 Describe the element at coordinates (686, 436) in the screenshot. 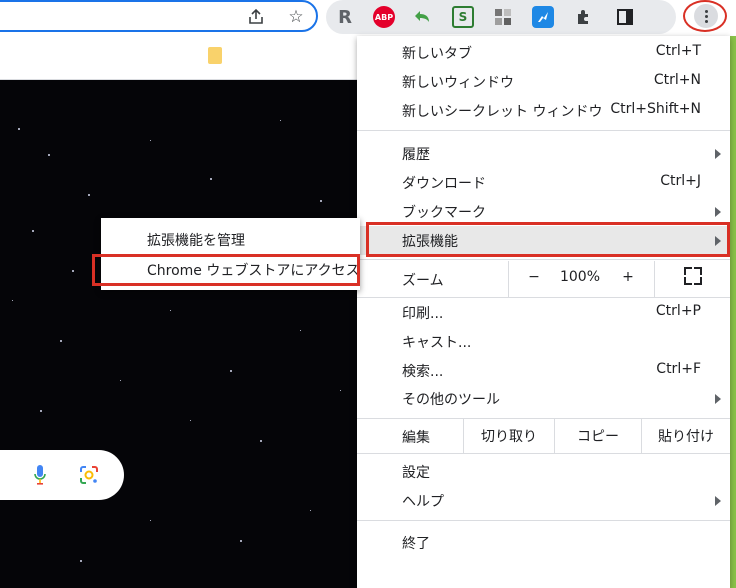

I see `paste-button: 貼り付け` at that location.